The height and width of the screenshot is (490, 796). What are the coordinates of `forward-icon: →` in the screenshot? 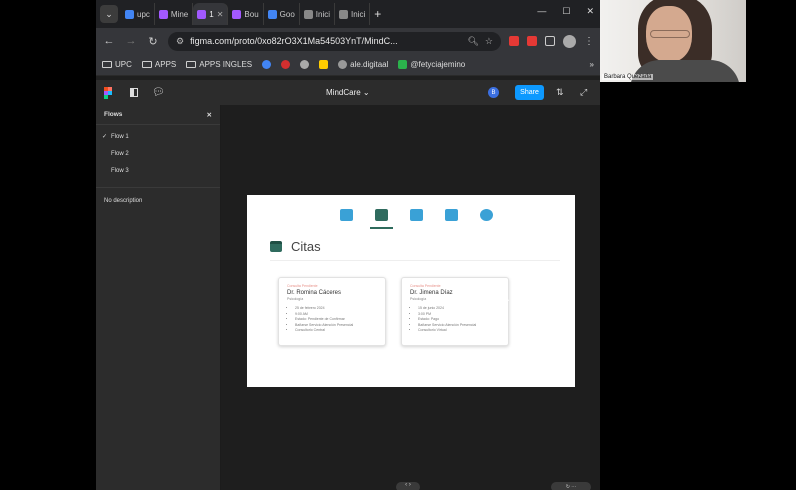 It's located at (131, 41).